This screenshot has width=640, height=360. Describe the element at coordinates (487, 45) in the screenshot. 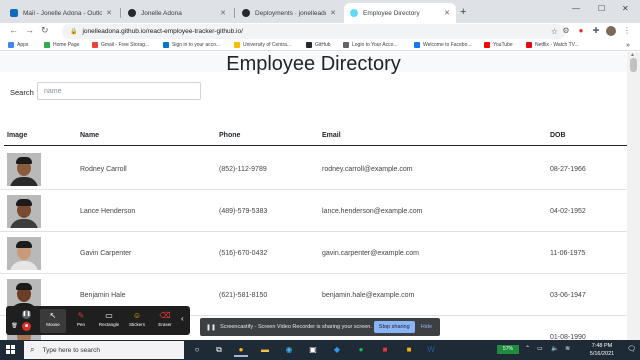

I see `youtube-icon` at that location.